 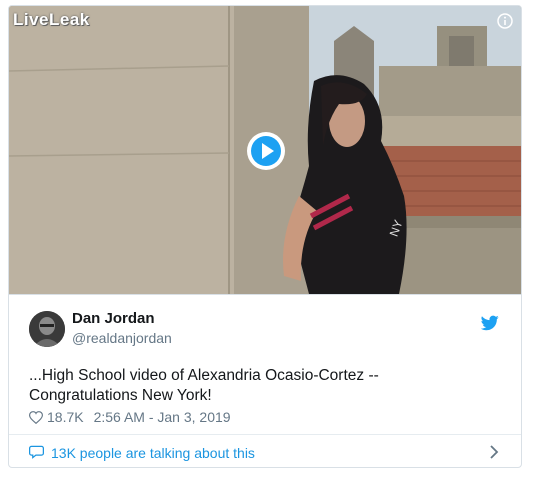 What do you see at coordinates (51, 19) in the screenshot?
I see `liveleak-watermark: LiveLeak` at bounding box center [51, 19].